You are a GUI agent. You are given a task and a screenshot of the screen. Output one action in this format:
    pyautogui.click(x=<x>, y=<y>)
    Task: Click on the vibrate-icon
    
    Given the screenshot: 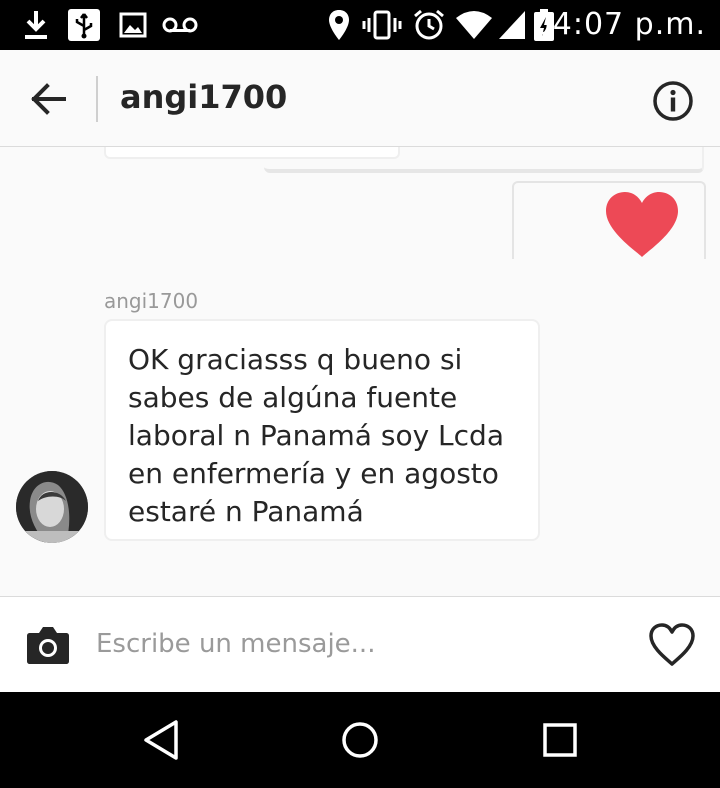 What is the action you would take?
    pyautogui.click(x=382, y=25)
    